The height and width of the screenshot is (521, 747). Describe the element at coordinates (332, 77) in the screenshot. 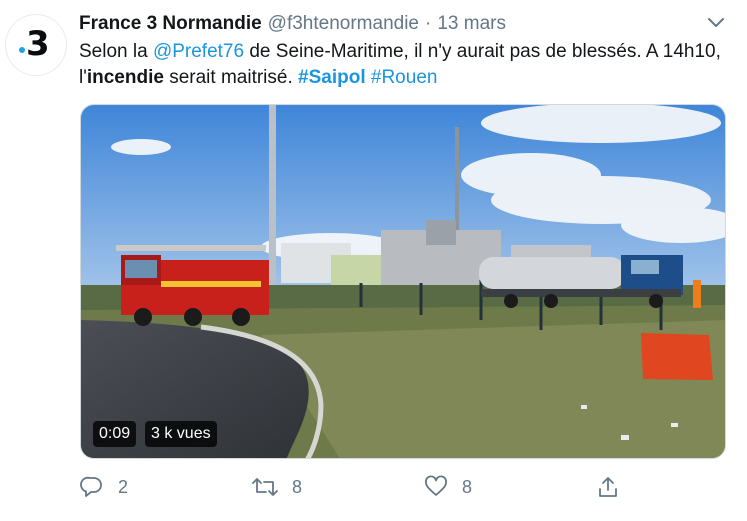

I see `hashtag-saipol: #Saipol` at that location.